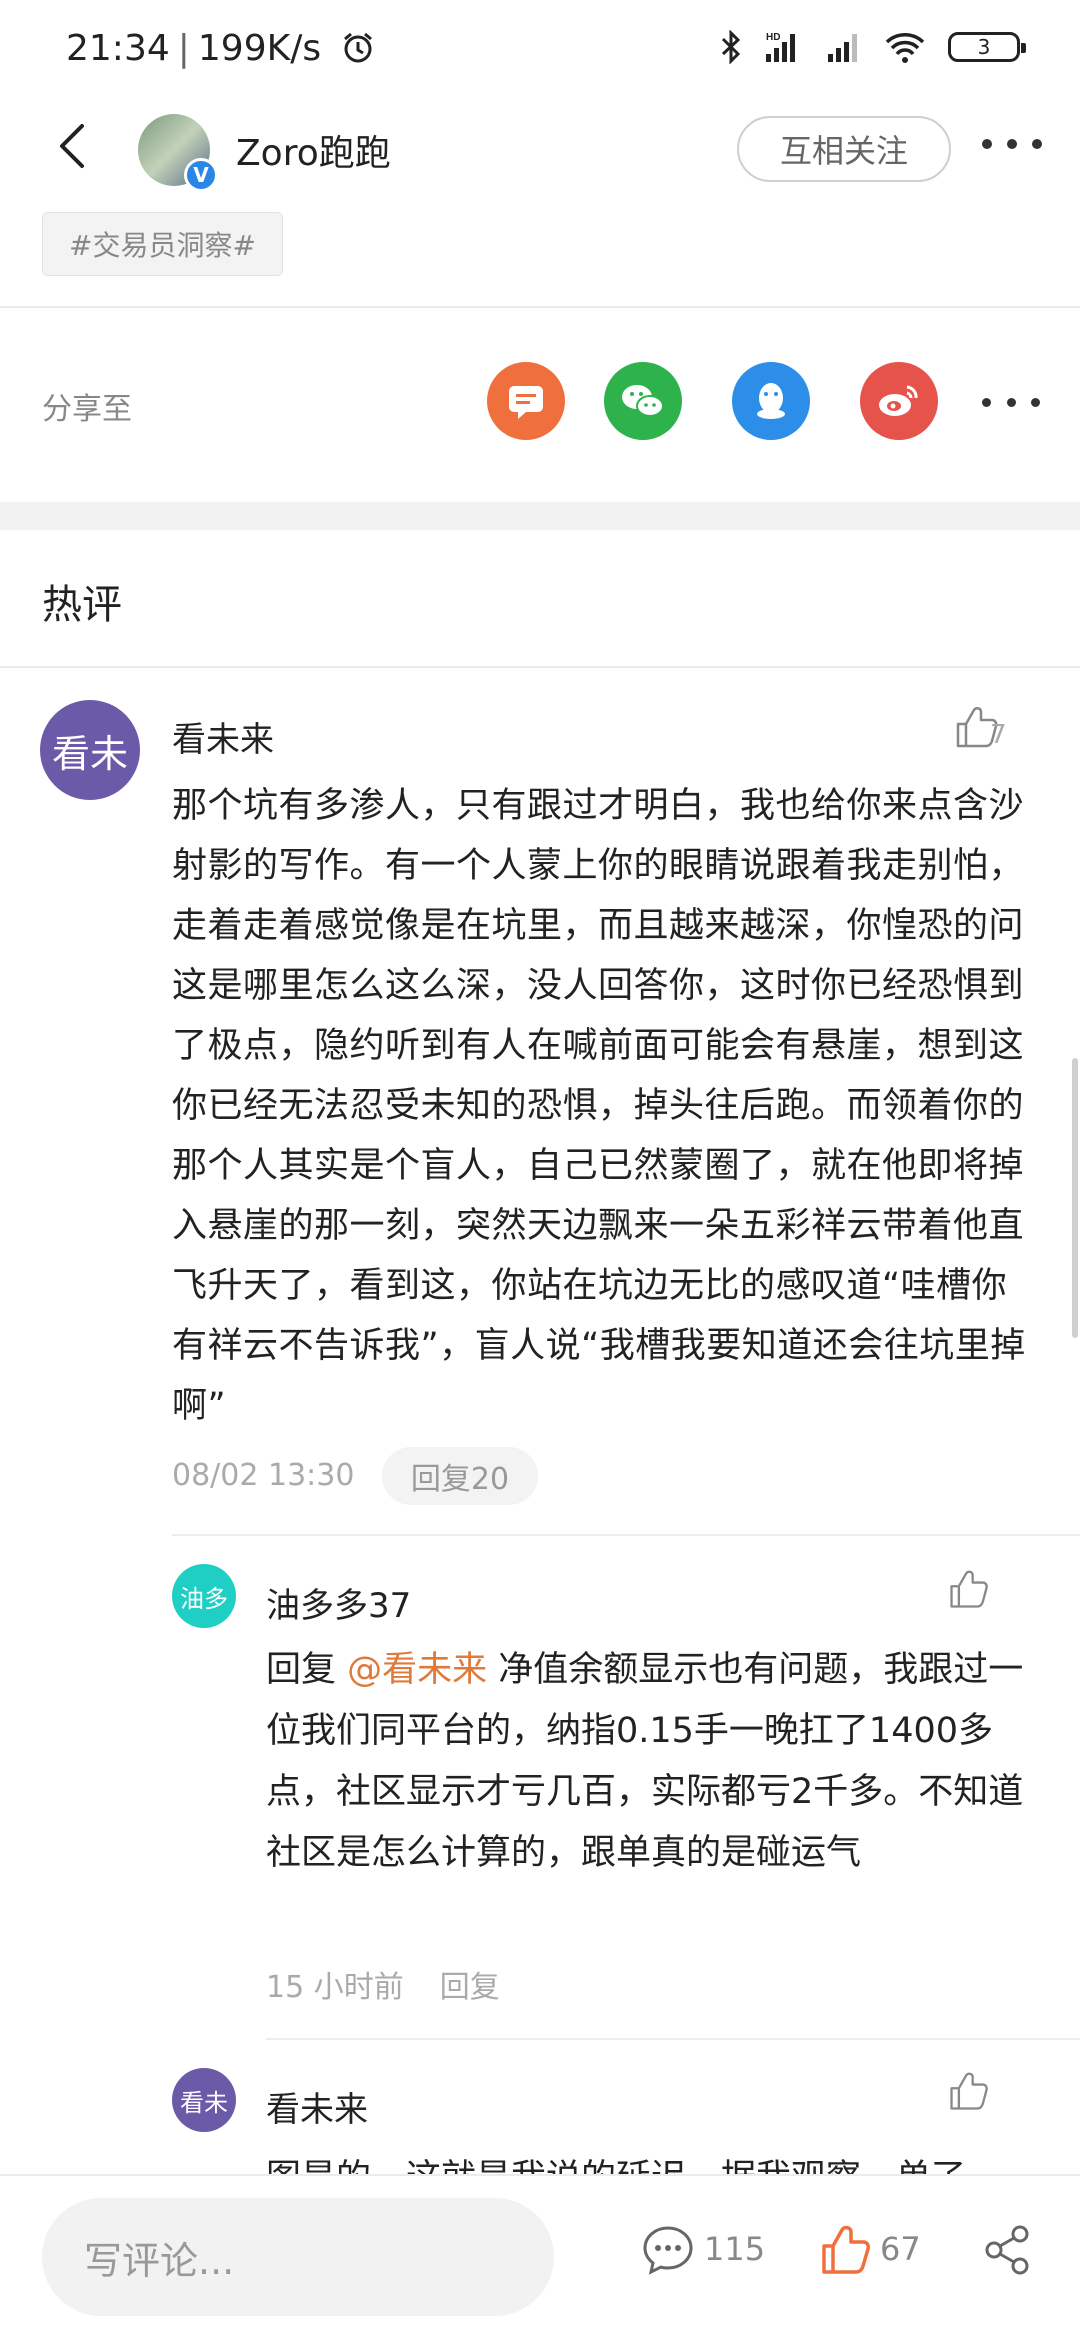 This screenshot has width=1080, height=2340. Describe the element at coordinates (1012, 144) in the screenshot. I see `more-options-icon` at that location.